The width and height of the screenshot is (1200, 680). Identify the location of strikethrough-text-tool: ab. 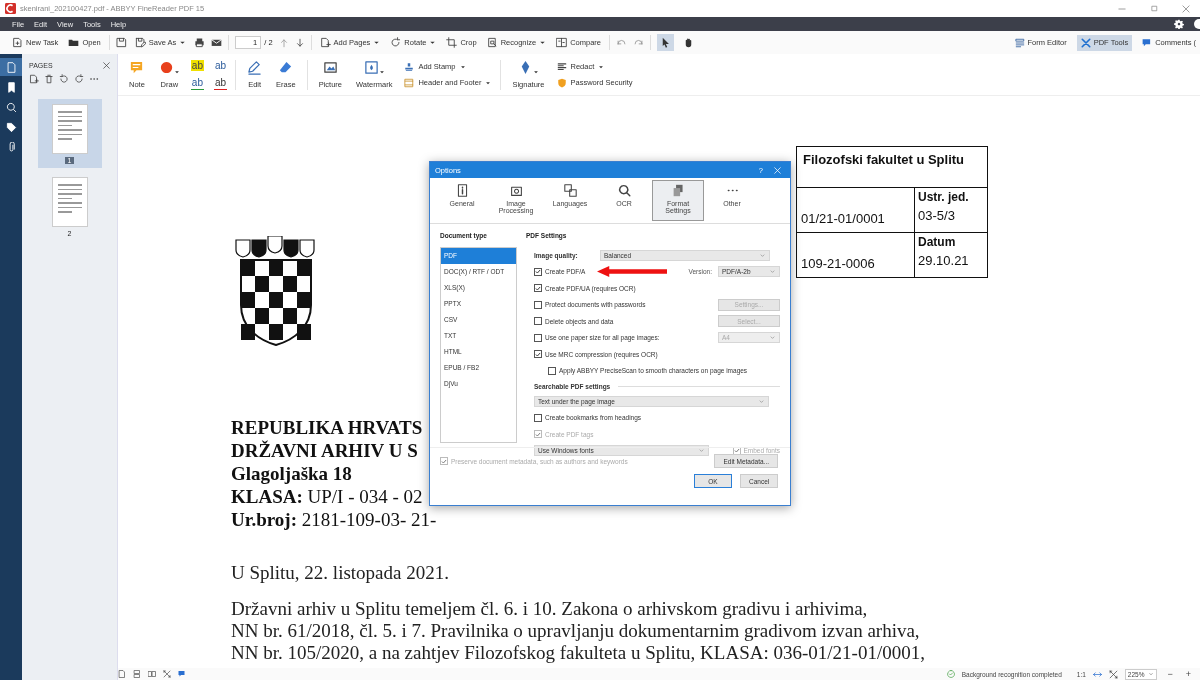
(220, 83).